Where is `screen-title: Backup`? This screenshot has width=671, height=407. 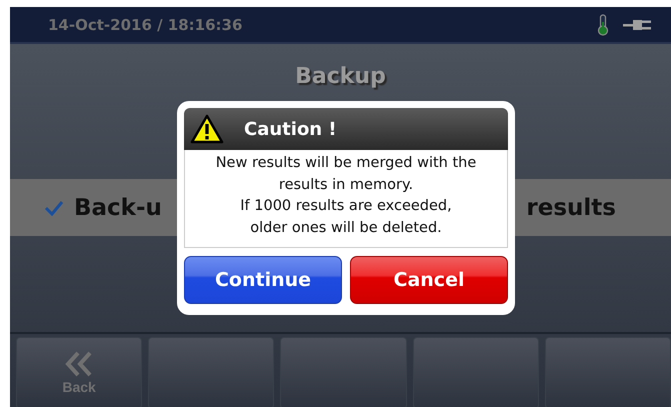 screen-title: Backup is located at coordinates (340, 77).